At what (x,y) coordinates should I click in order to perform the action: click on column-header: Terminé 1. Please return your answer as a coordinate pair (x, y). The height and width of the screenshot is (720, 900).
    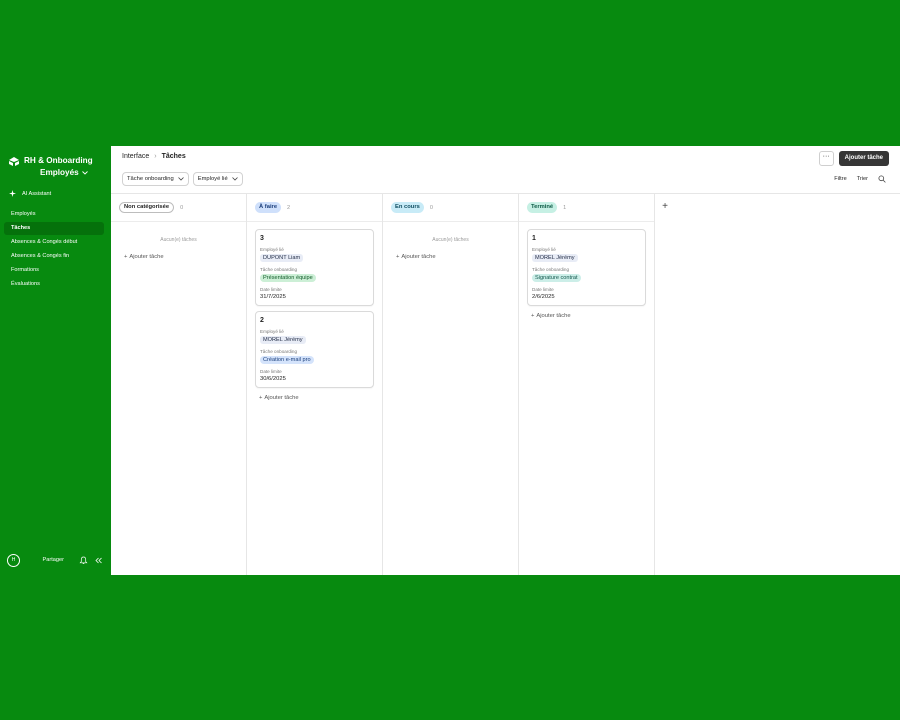
    Looking at the image, I should click on (586, 208).